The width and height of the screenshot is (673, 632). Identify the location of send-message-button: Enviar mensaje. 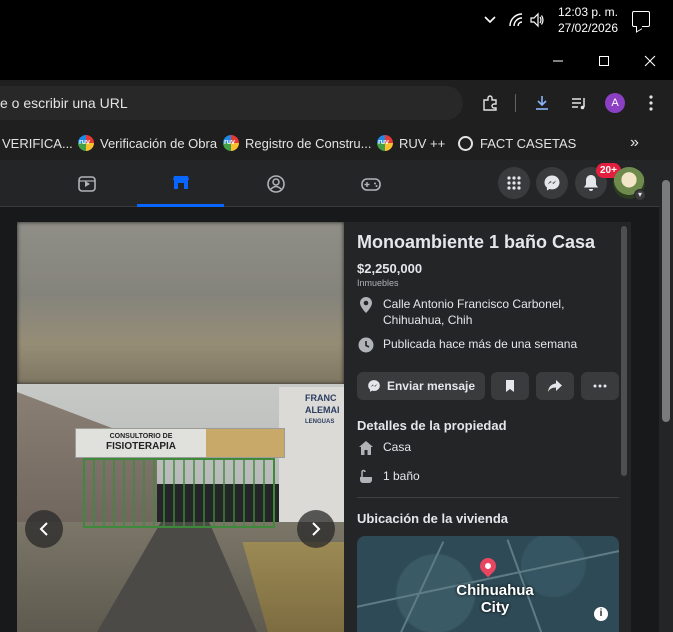
(421, 386).